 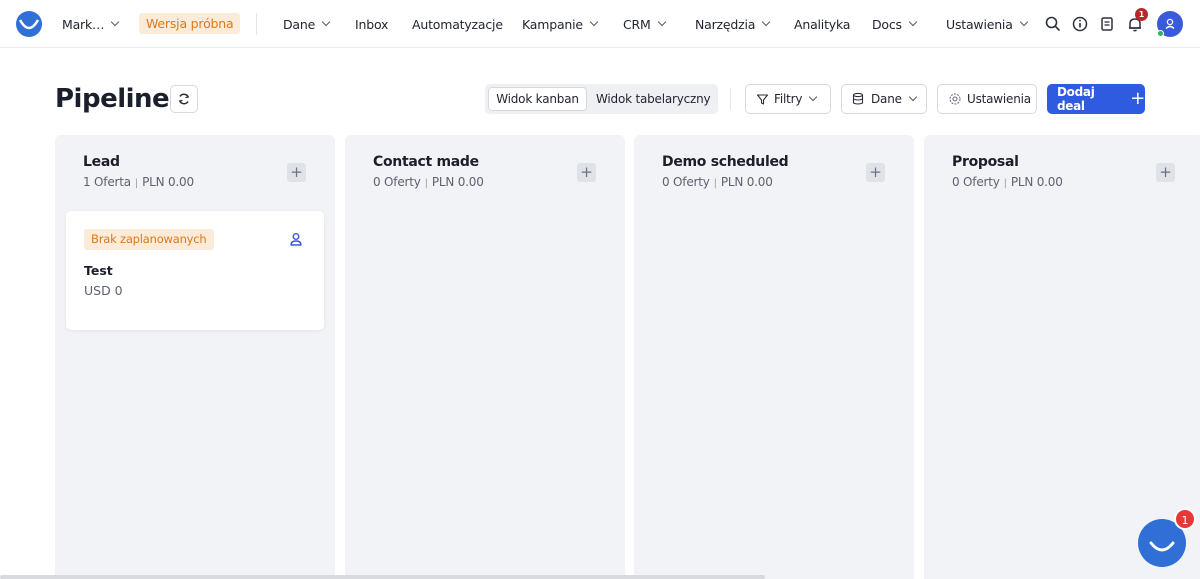 I want to click on app-logo-icon, so click(x=29, y=24).